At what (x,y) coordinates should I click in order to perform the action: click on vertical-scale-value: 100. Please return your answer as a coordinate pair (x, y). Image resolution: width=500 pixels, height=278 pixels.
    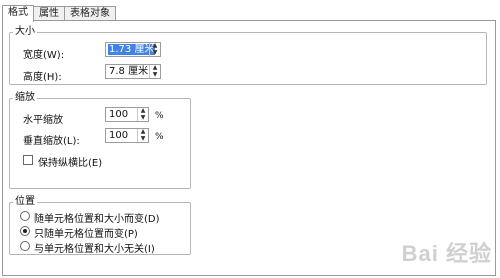
    Looking at the image, I should click on (118, 135).